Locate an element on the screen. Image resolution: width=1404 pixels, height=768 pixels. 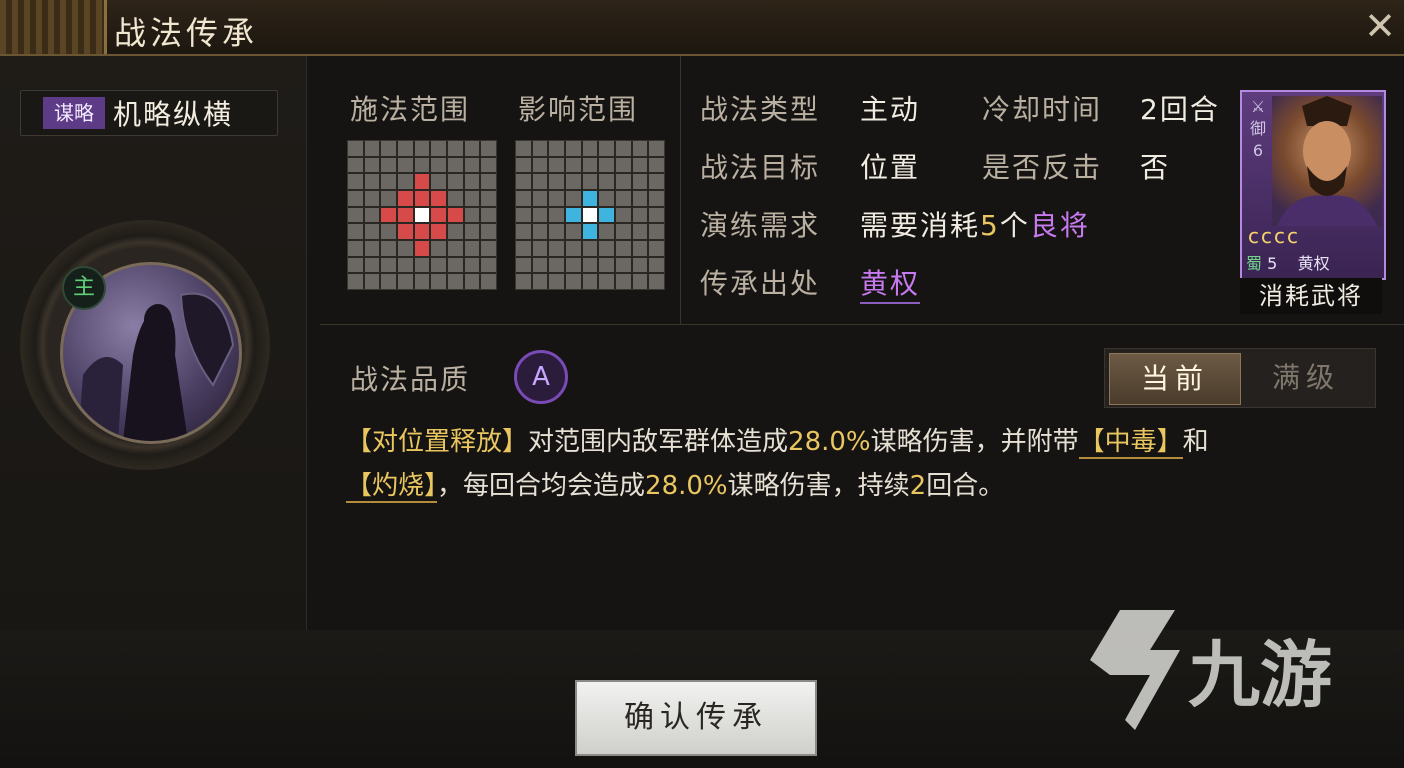
card-stat-type: 御 is located at coordinates (1257, 128).